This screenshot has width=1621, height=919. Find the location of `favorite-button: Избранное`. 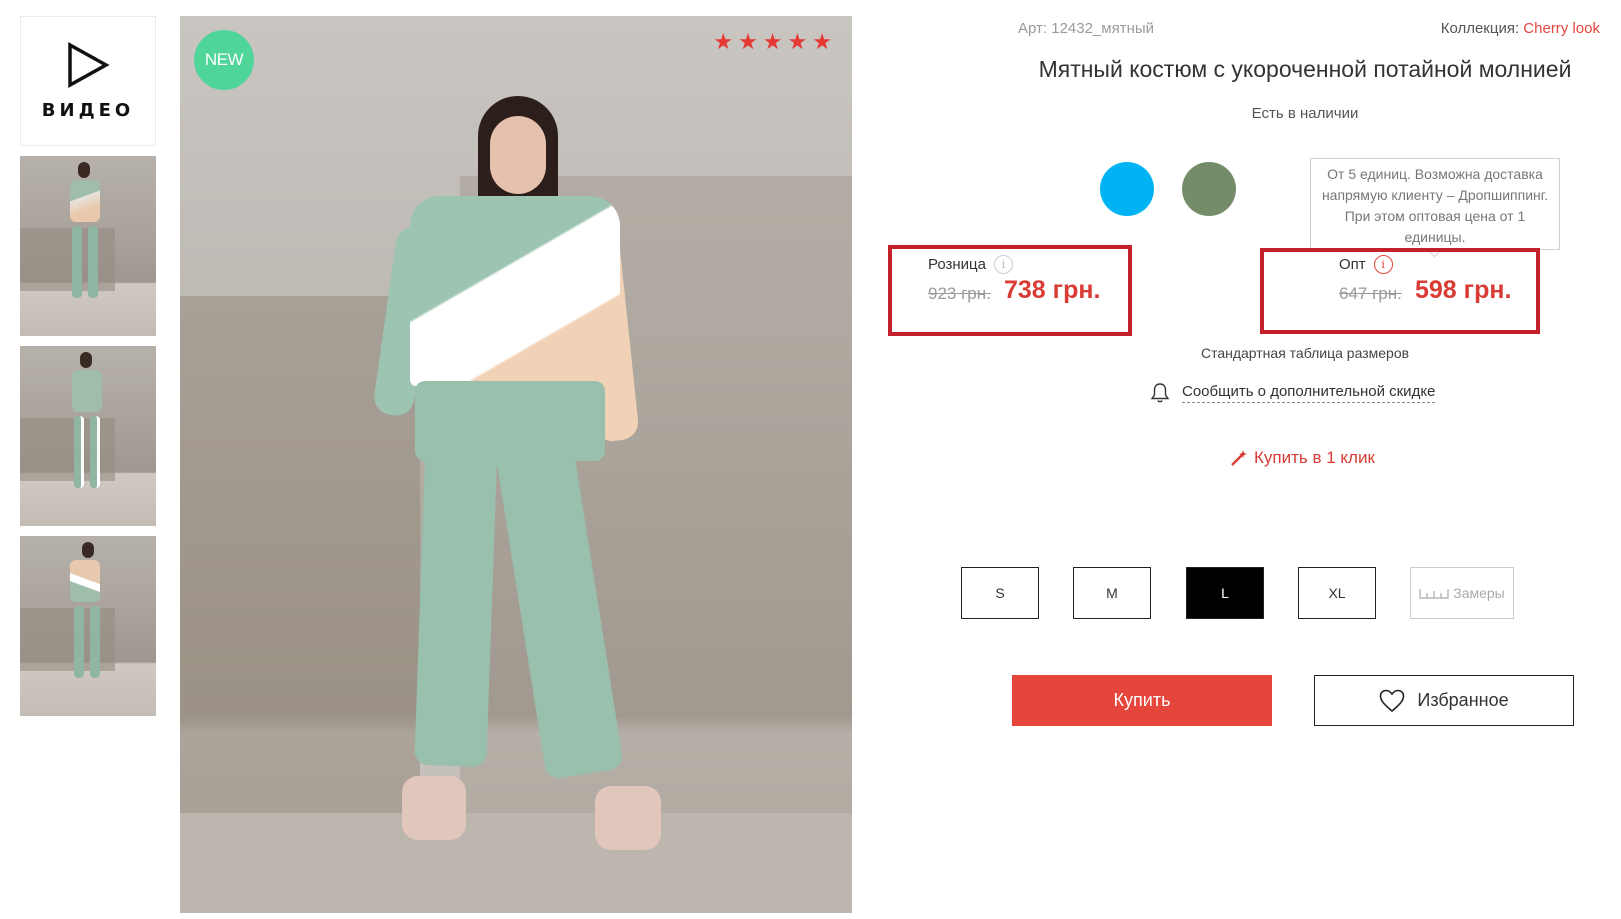

favorite-button: Избранное is located at coordinates (1444, 700).